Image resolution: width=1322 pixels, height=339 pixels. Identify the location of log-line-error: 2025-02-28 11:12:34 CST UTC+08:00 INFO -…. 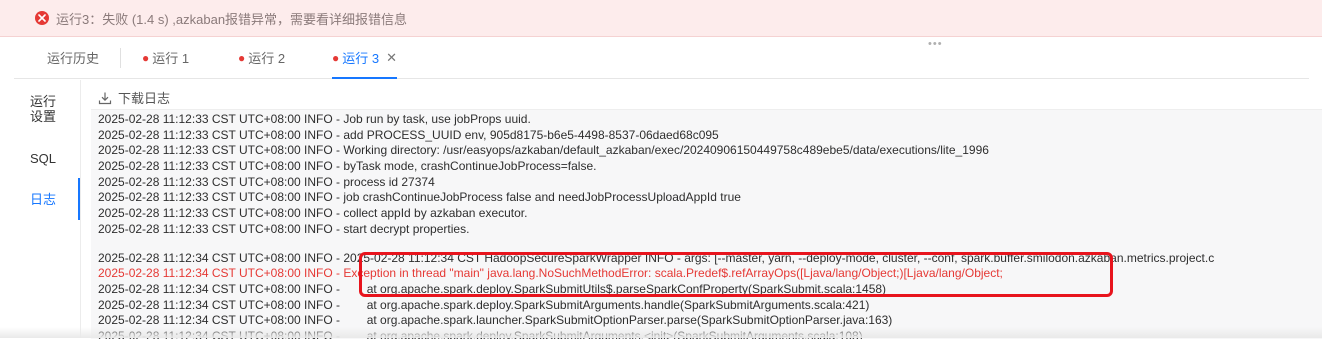
(550, 273).